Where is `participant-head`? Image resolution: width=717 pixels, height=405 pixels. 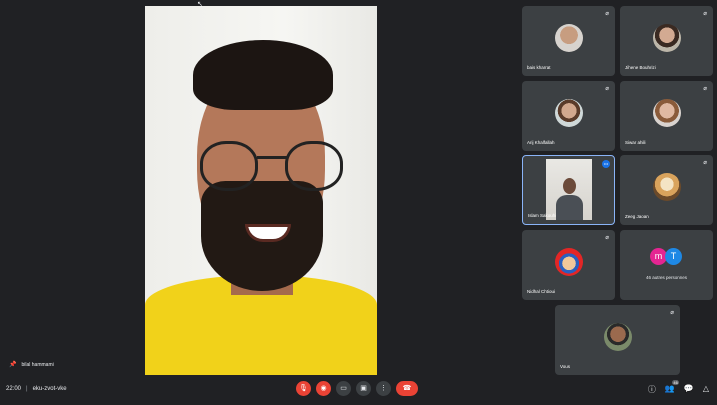 participant-head is located at coordinates (569, 186).